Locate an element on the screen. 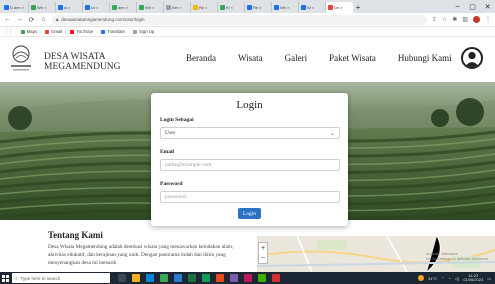 Image resolution: width=495 pixels, height=284 pixels. bookmark-item: Translate is located at coordinates (113, 31).